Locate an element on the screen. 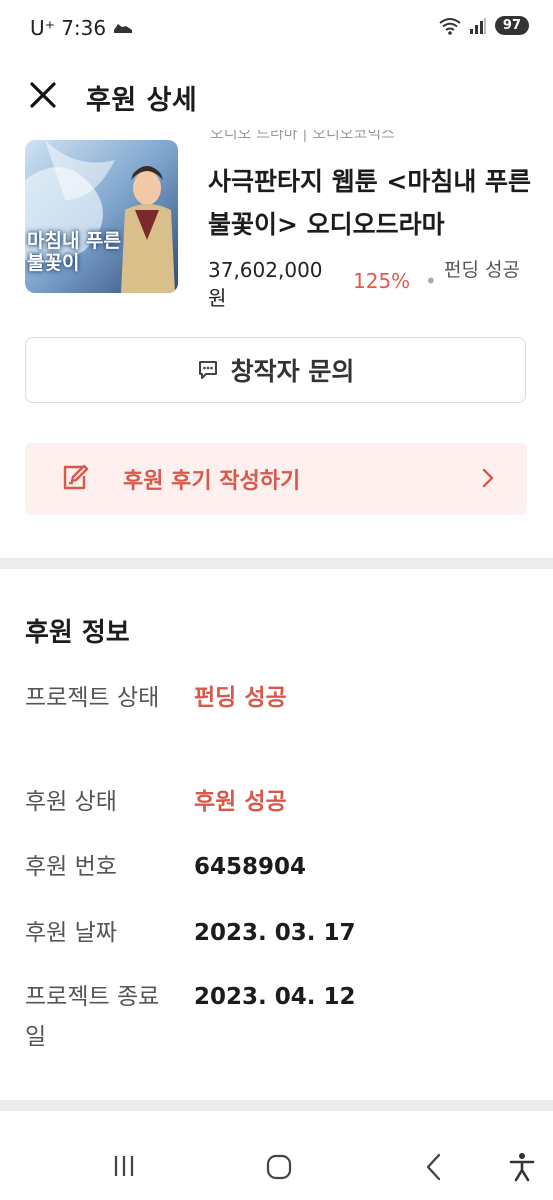 The image size is (553, 1200). recent-apps-icon is located at coordinates (124, 1166).